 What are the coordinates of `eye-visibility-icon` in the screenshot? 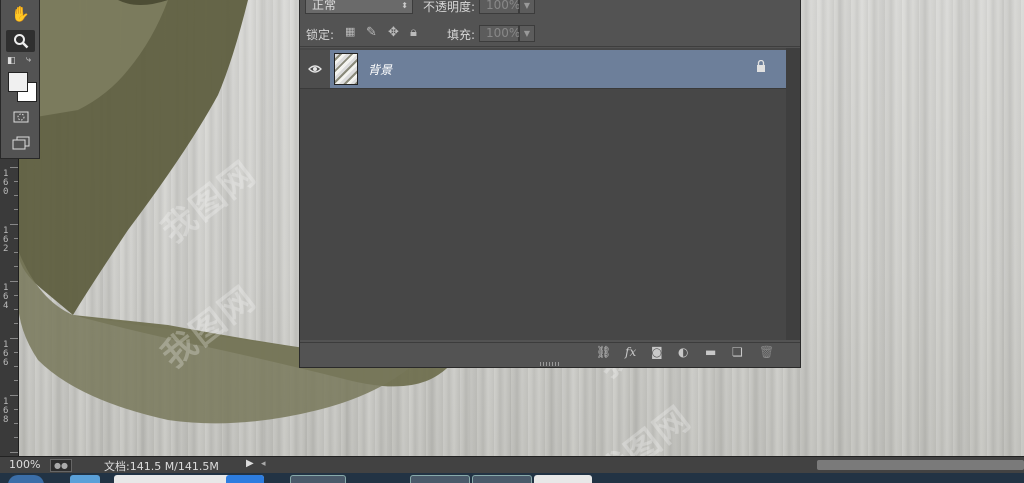 It's located at (315, 69).